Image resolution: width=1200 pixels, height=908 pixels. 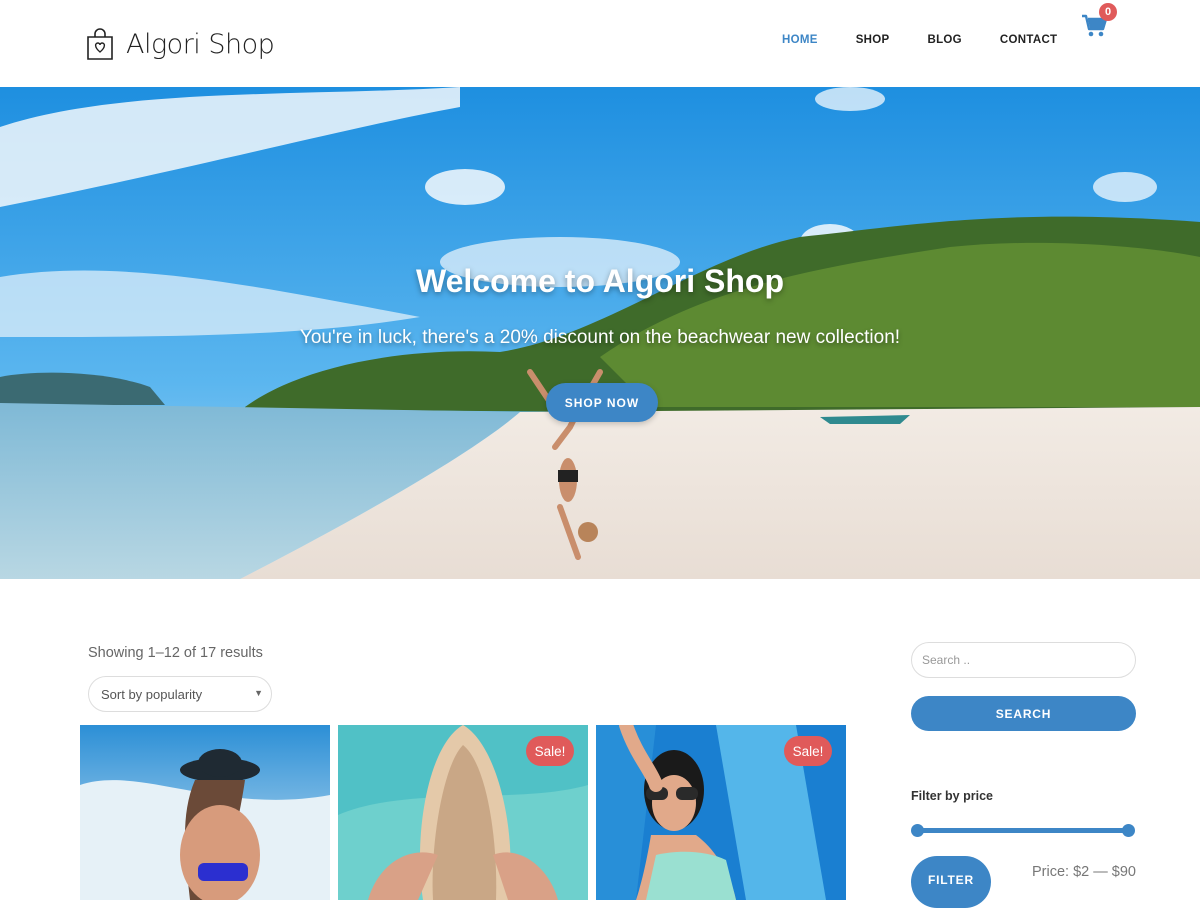 I want to click on sort-select: Sort by popularity ▼, so click(x=180, y=694).